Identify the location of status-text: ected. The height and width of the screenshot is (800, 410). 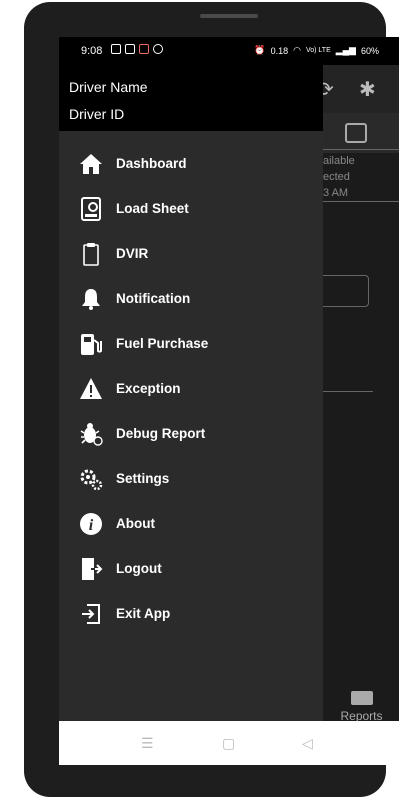
(336, 177).